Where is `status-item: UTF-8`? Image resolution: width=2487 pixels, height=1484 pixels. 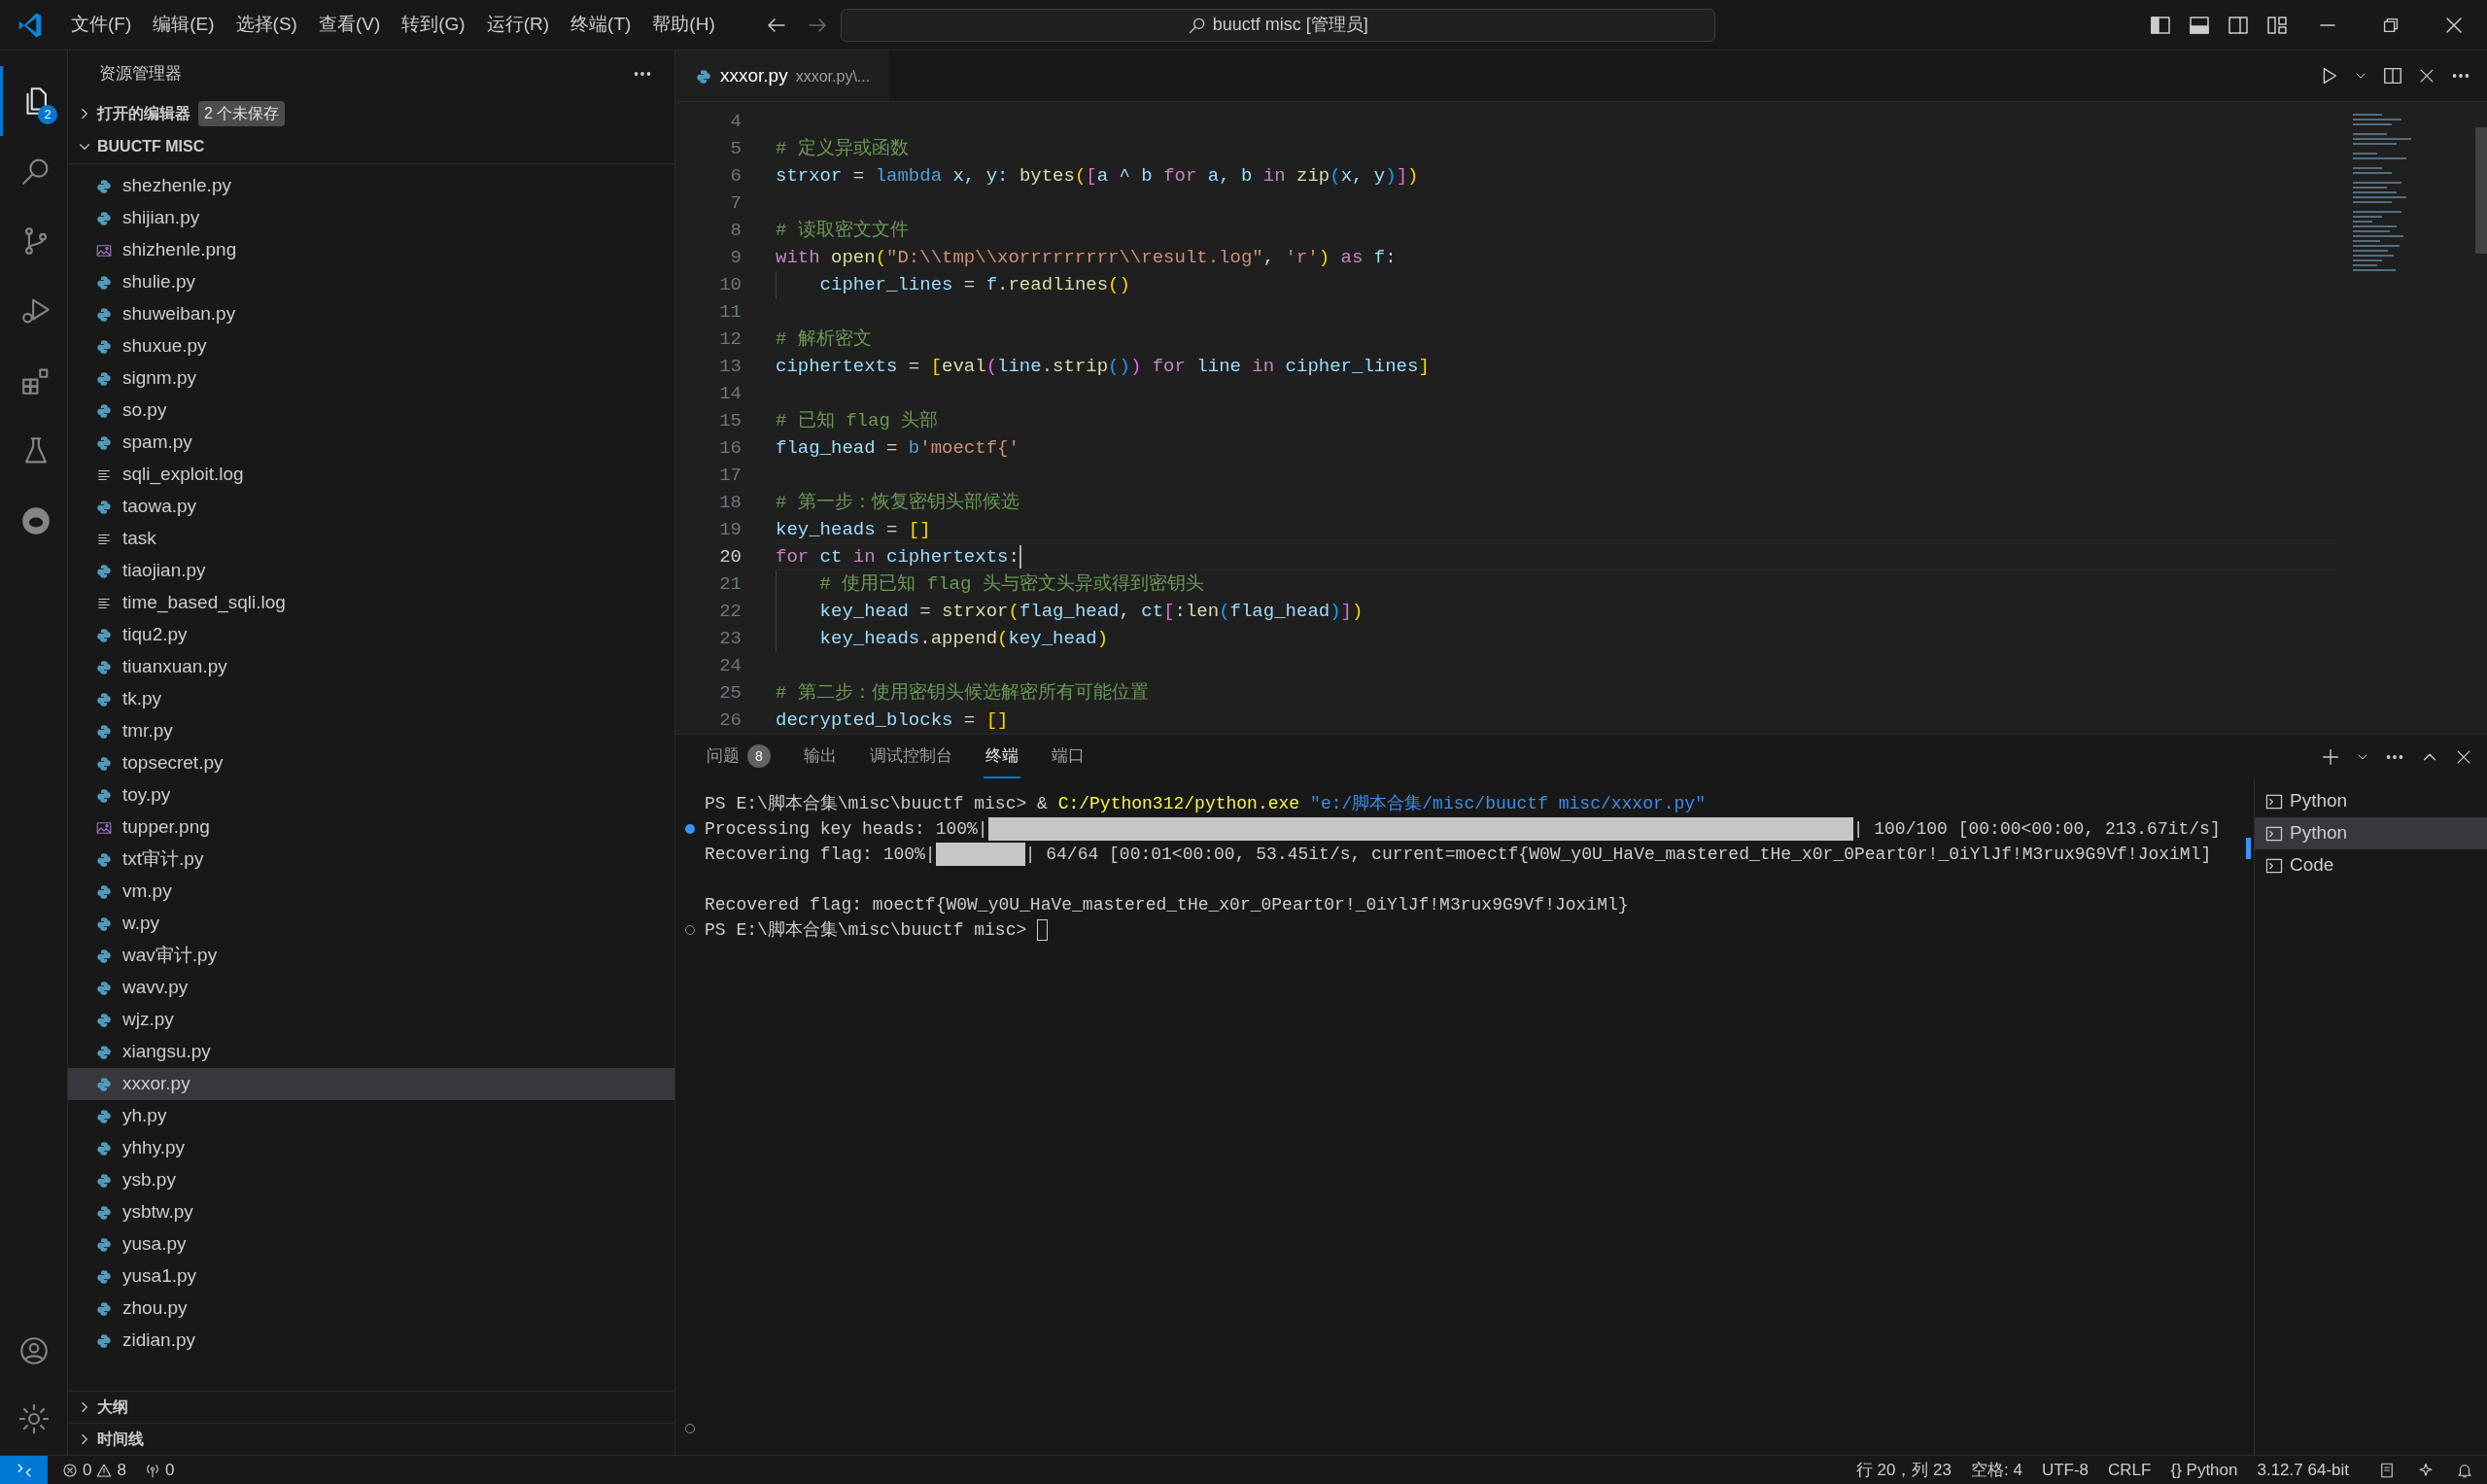 status-item: UTF-8 is located at coordinates (2065, 1470).